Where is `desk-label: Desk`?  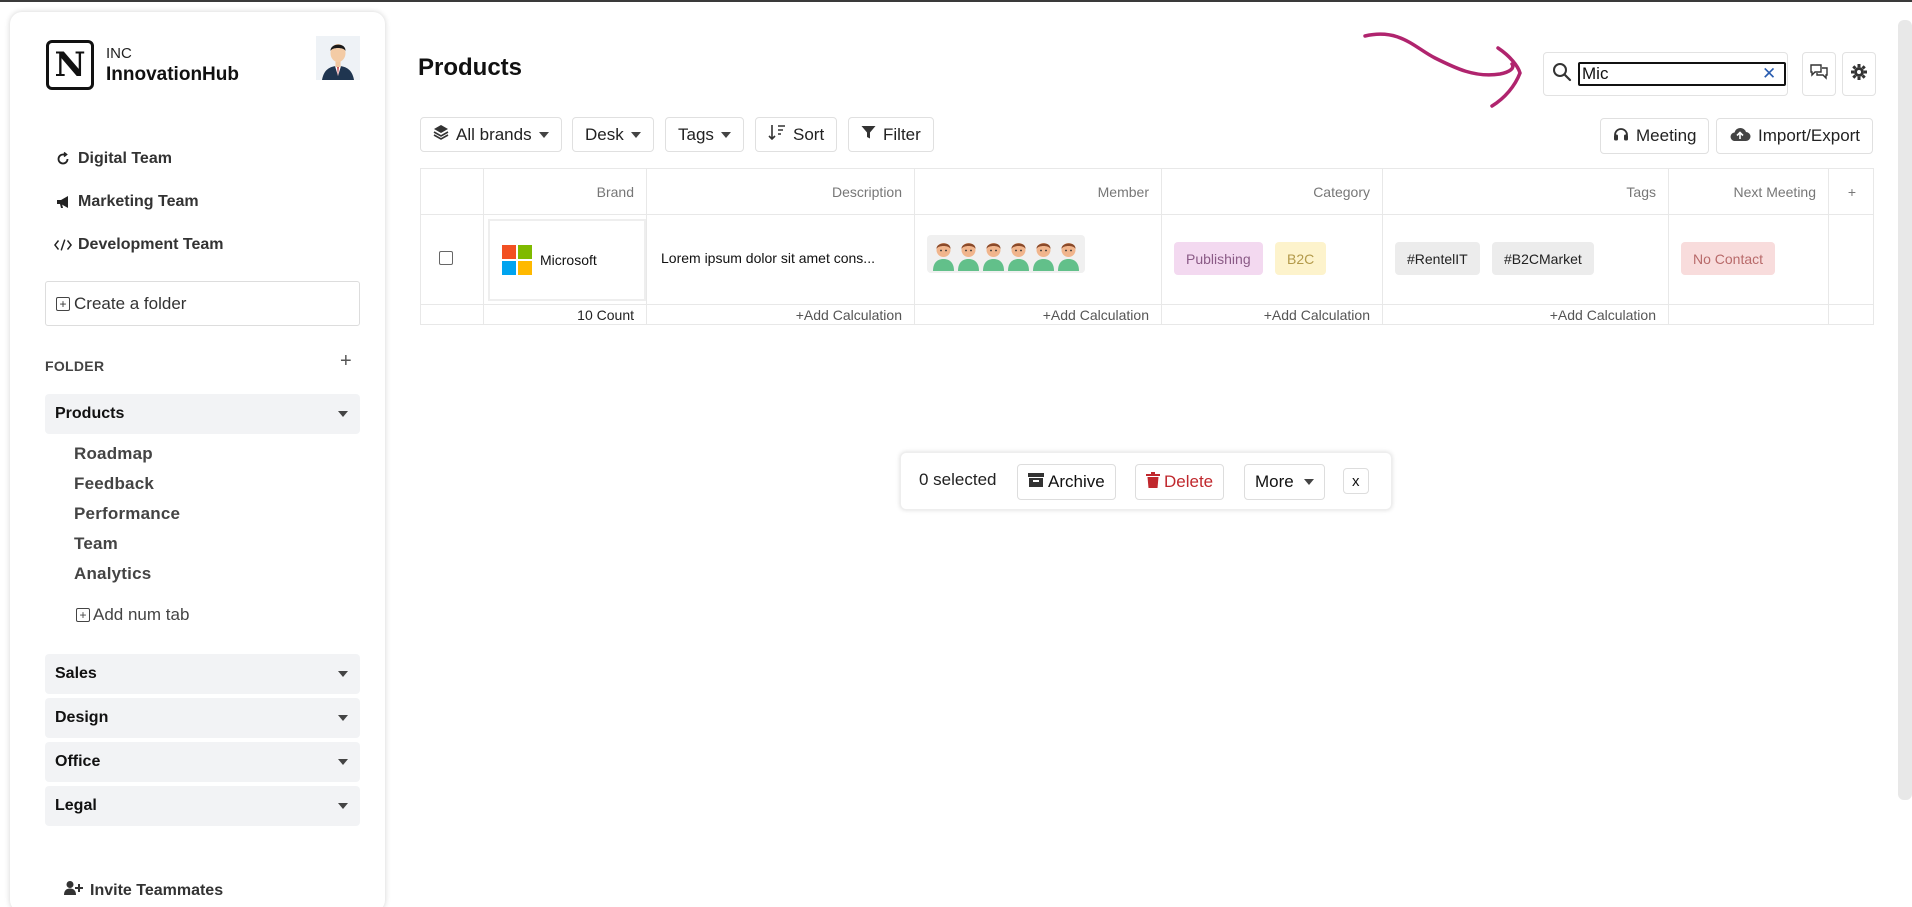 desk-label: Desk is located at coordinates (604, 134).